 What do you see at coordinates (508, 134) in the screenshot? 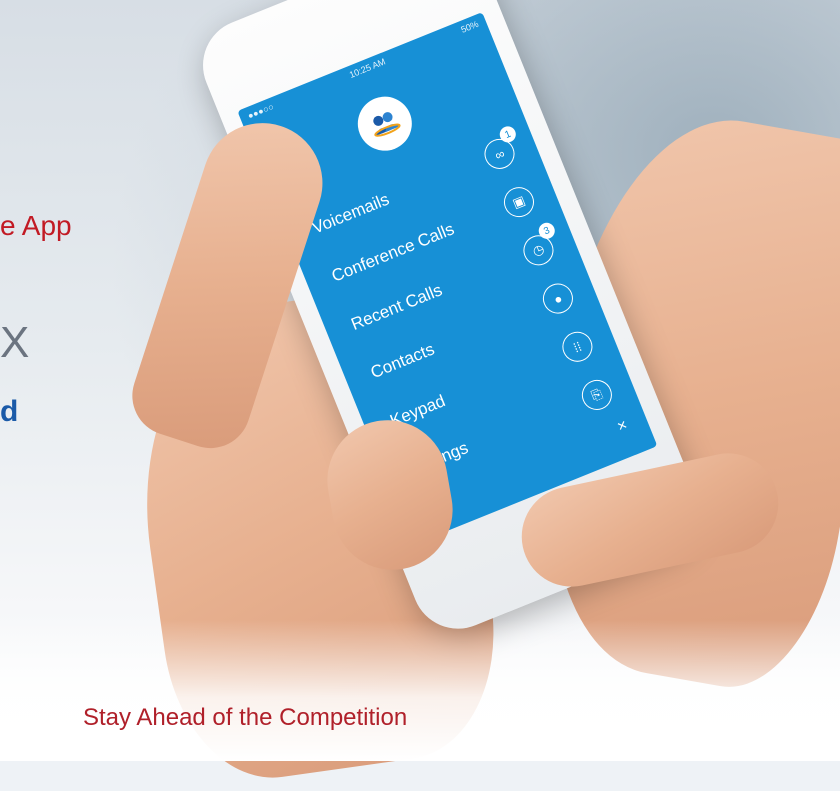
I see `badge-count: 1` at bounding box center [508, 134].